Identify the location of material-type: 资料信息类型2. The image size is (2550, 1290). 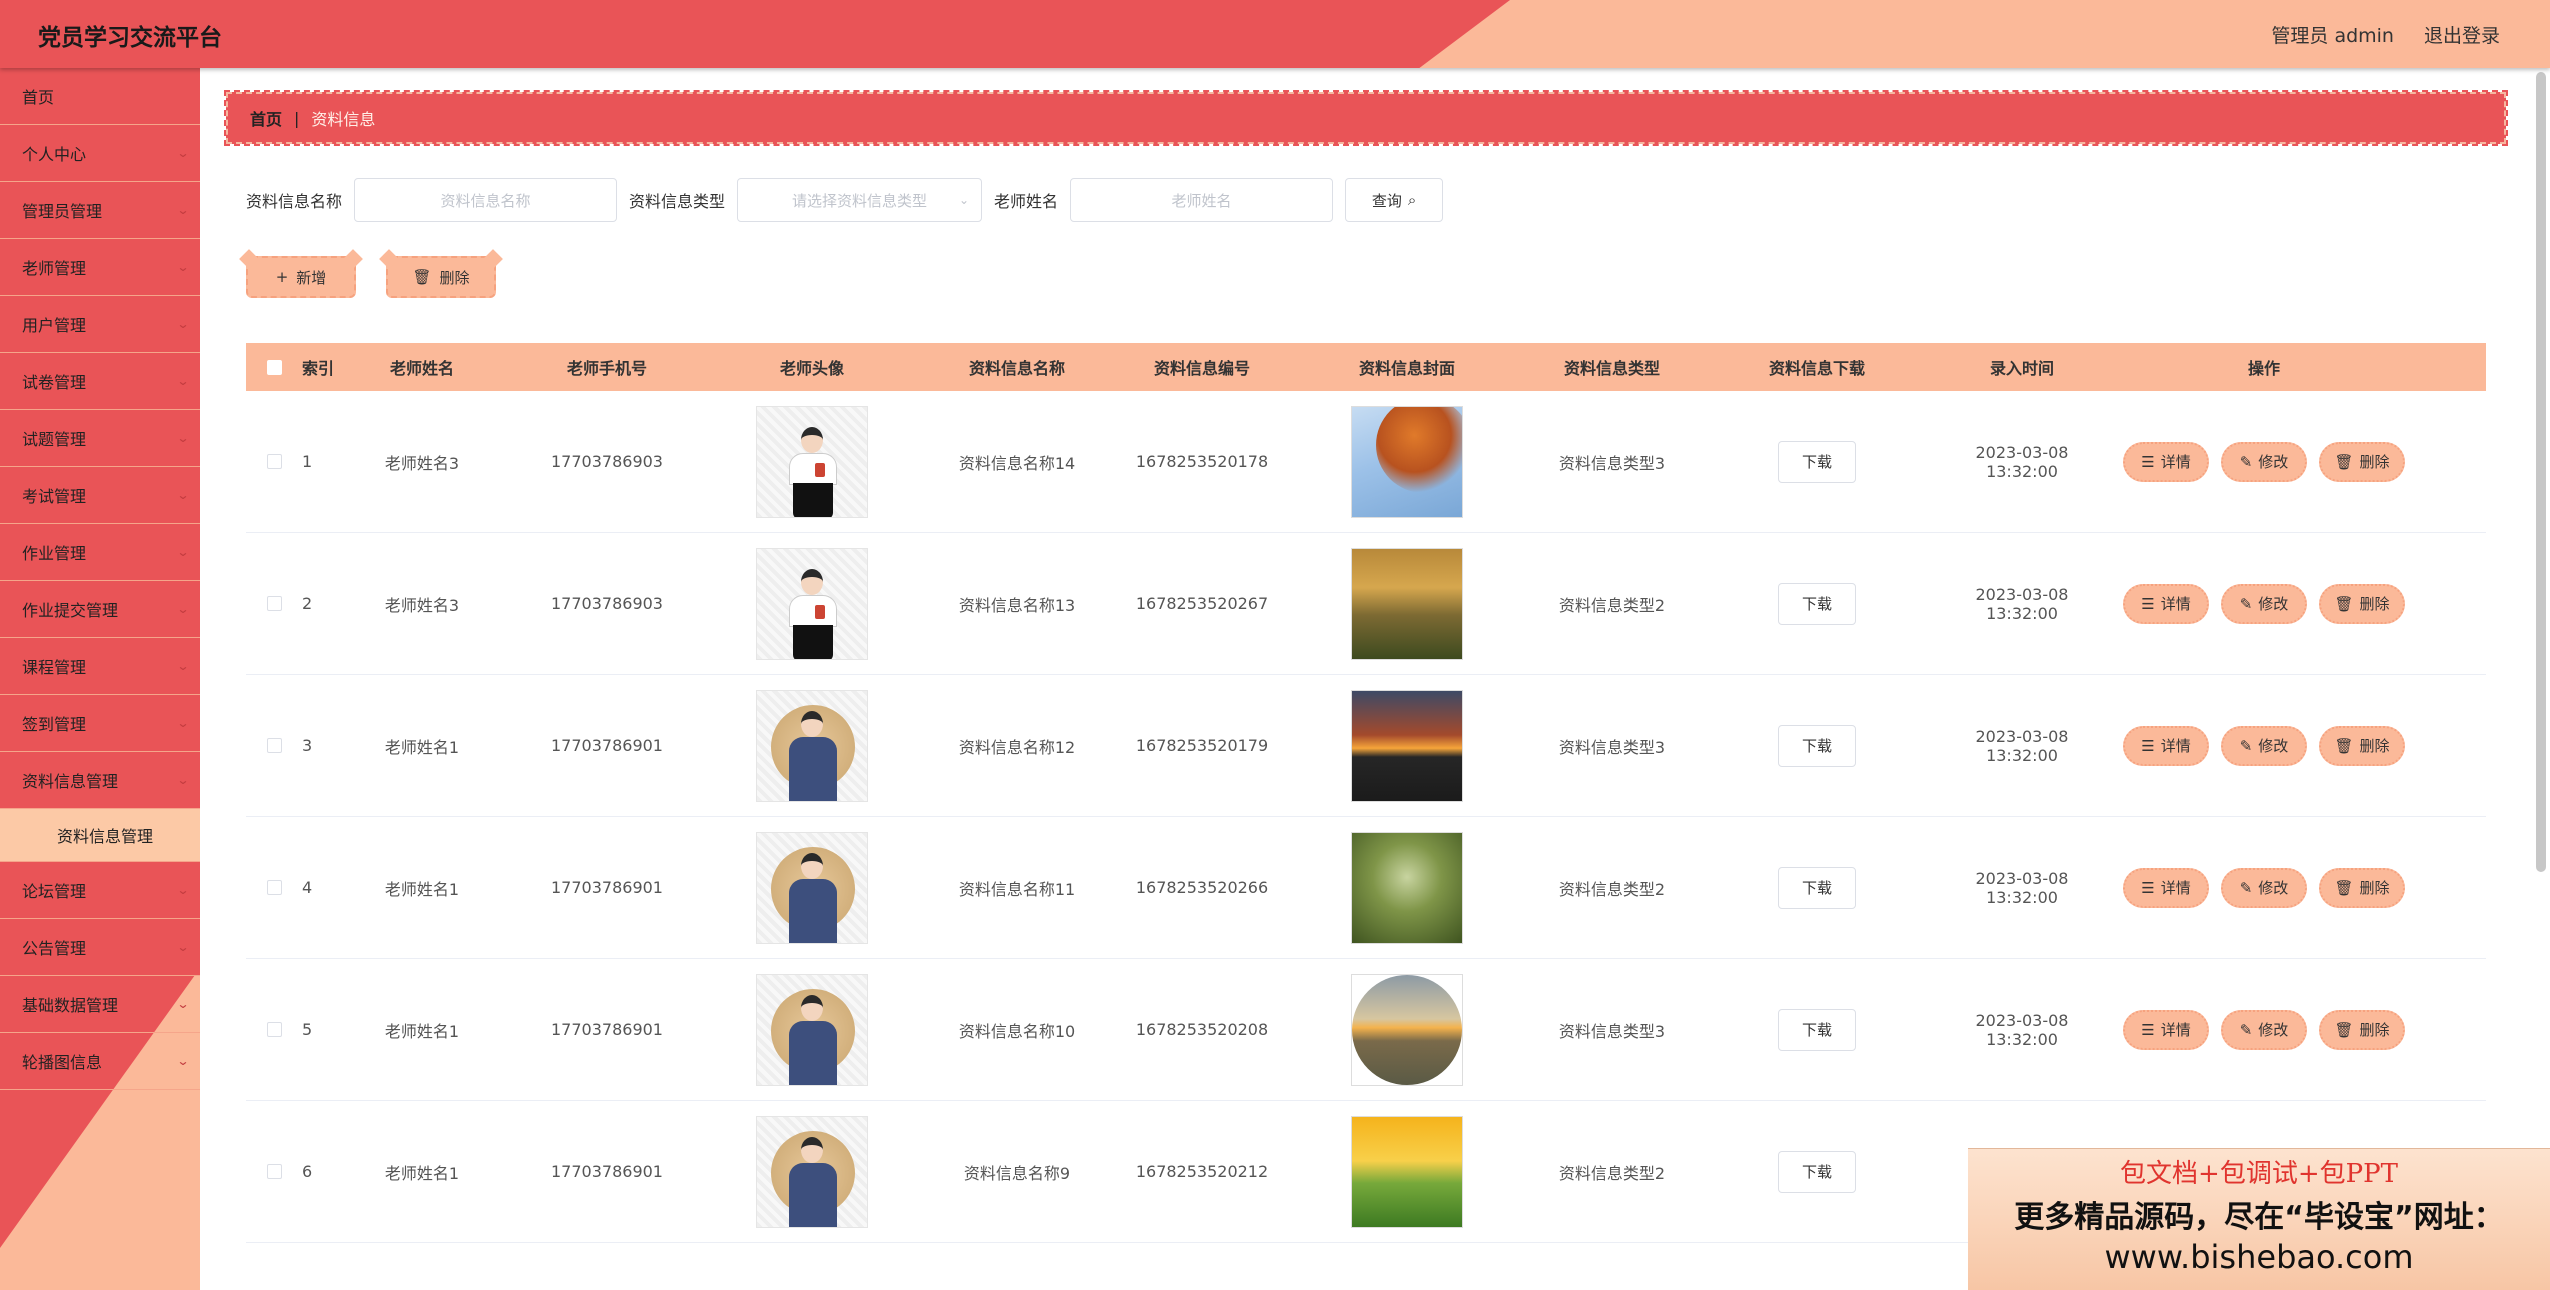
(1612, 889).